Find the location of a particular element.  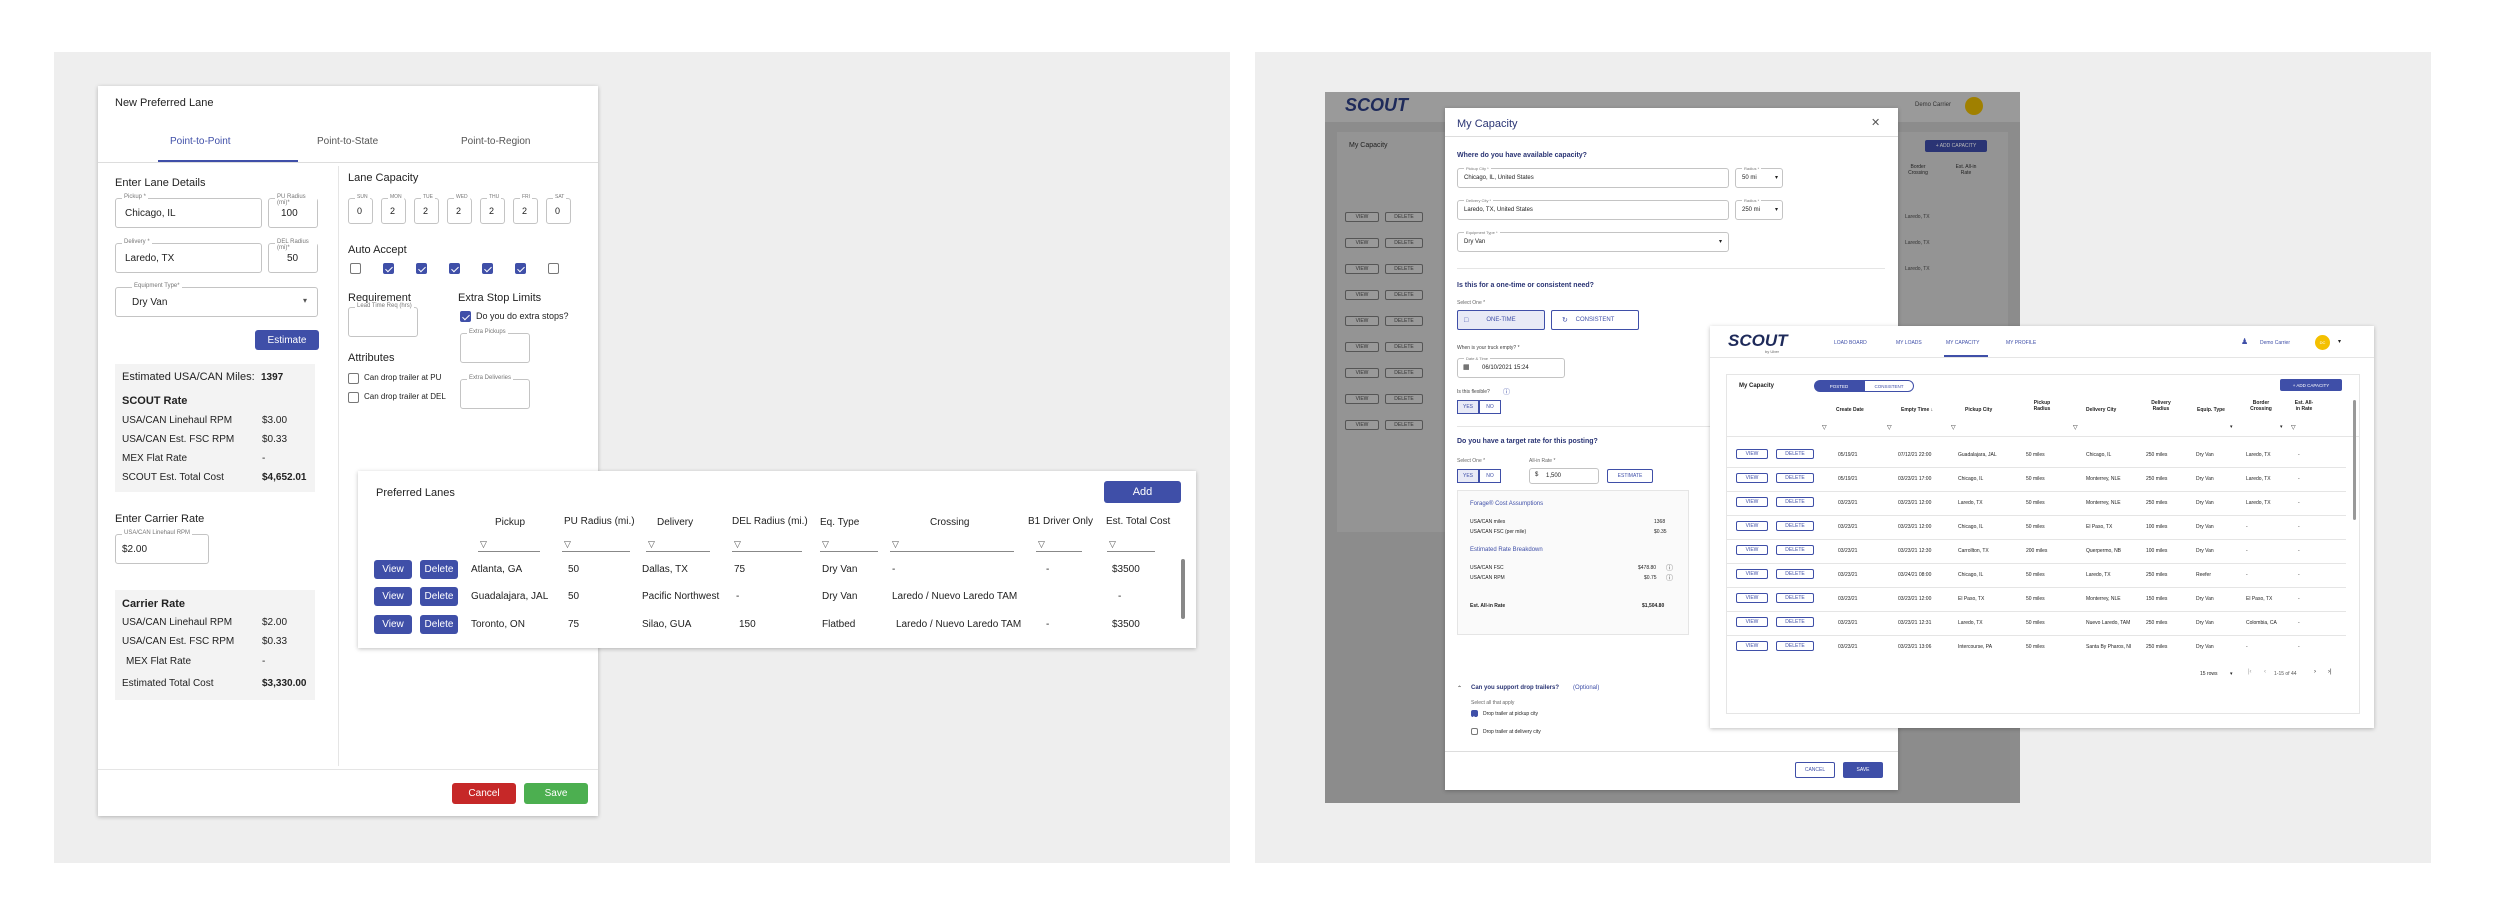

carrier-rpm-field: USA/CAN Linehaul RPM $2.00 is located at coordinates (162, 547).